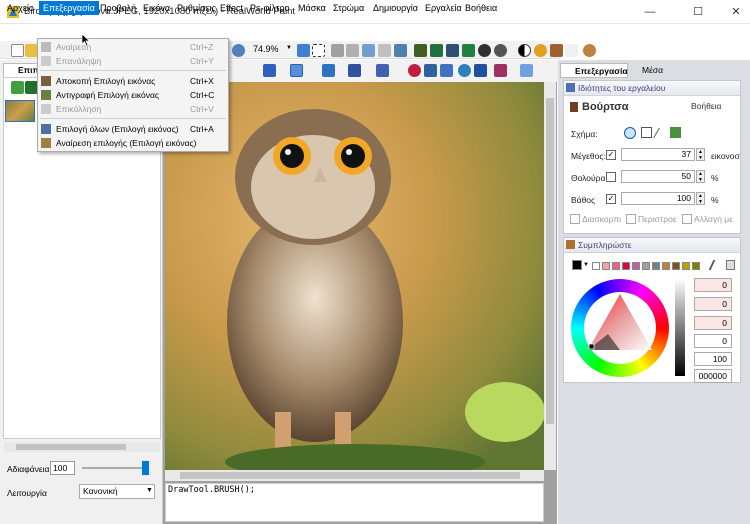 The height and width of the screenshot is (524, 750). I want to click on layer-merge-icon, so click(400, 50).